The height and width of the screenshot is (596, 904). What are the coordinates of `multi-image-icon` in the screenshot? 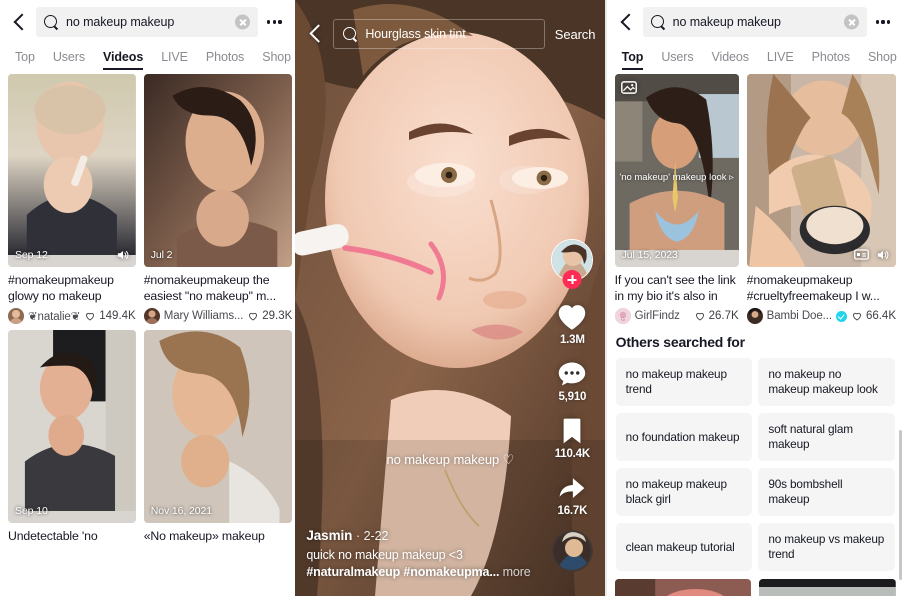 It's located at (861, 255).